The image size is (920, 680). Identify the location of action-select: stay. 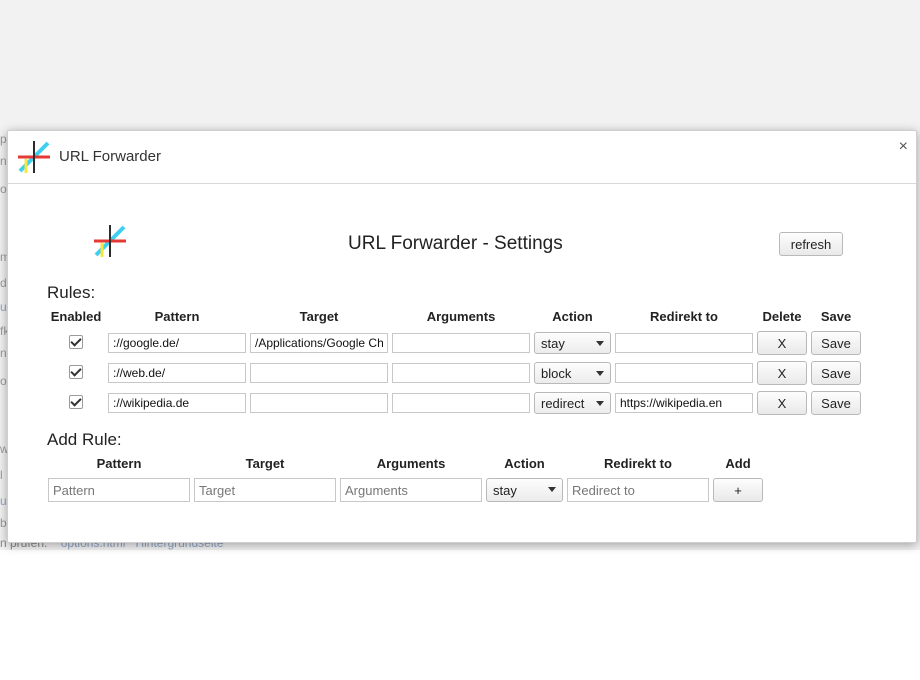
(572, 343).